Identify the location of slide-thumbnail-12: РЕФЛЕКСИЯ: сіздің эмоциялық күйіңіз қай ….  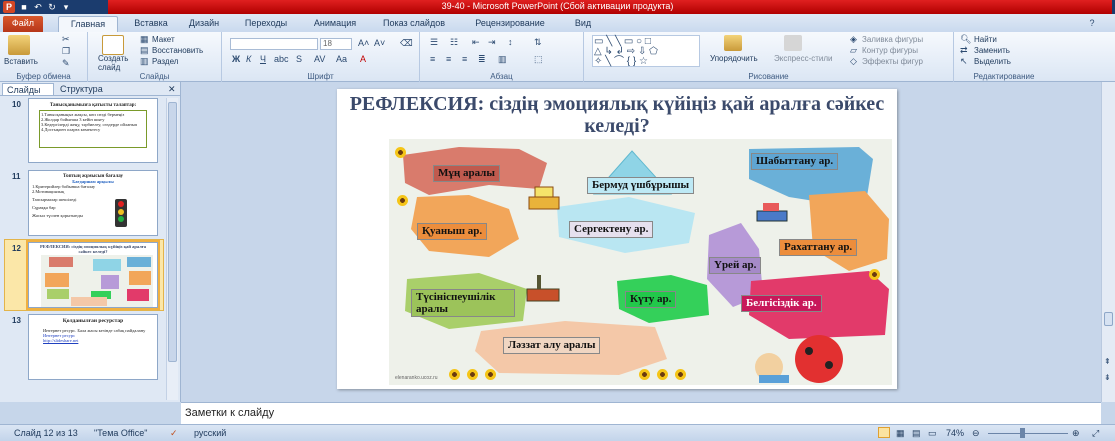
(93, 275).